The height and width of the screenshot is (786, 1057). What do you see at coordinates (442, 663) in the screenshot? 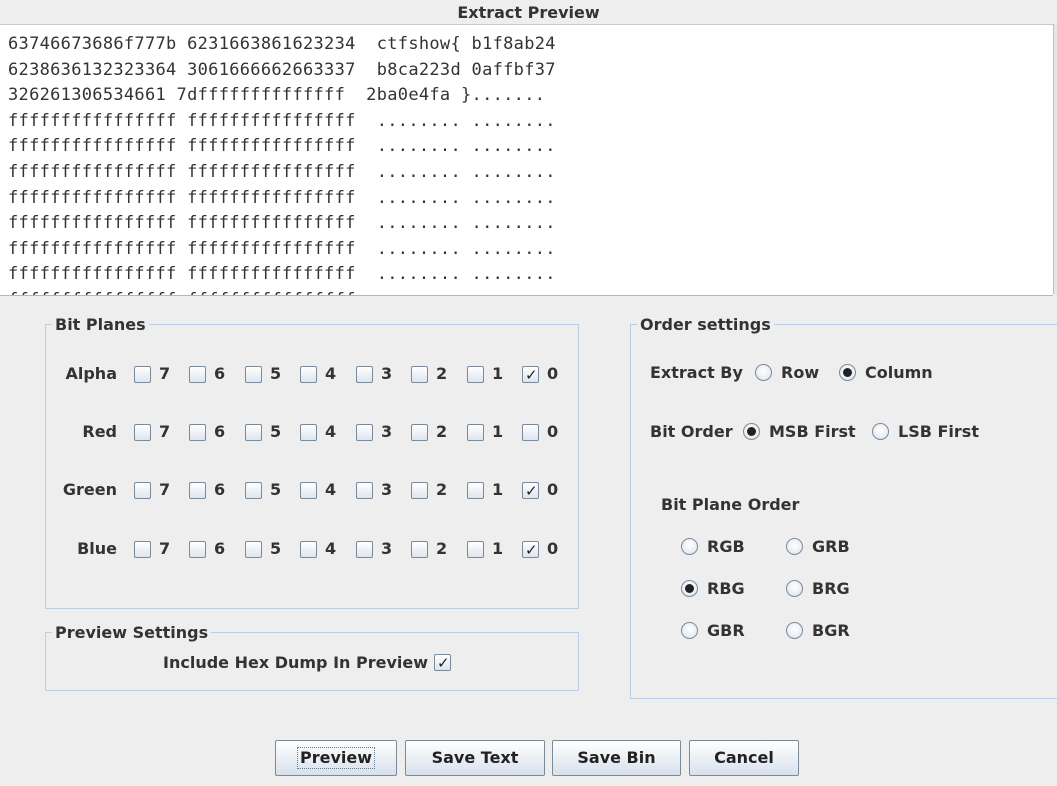
I see `include-hex-checkbox: ✓` at bounding box center [442, 663].